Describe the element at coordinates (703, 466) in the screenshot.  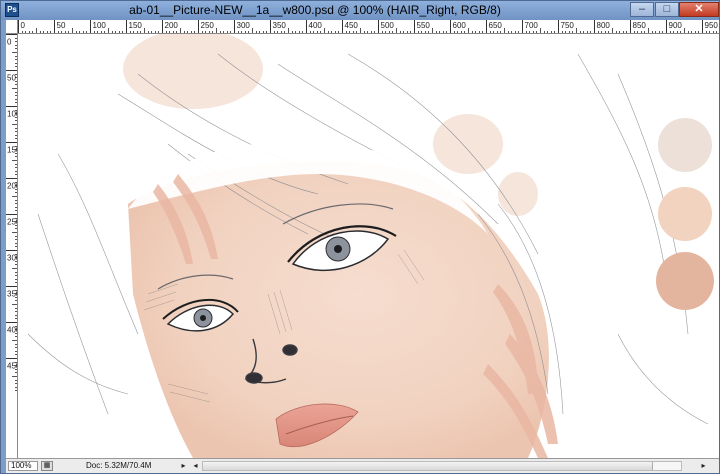
I see `scroll-right-arrow-icon: ▸` at that location.